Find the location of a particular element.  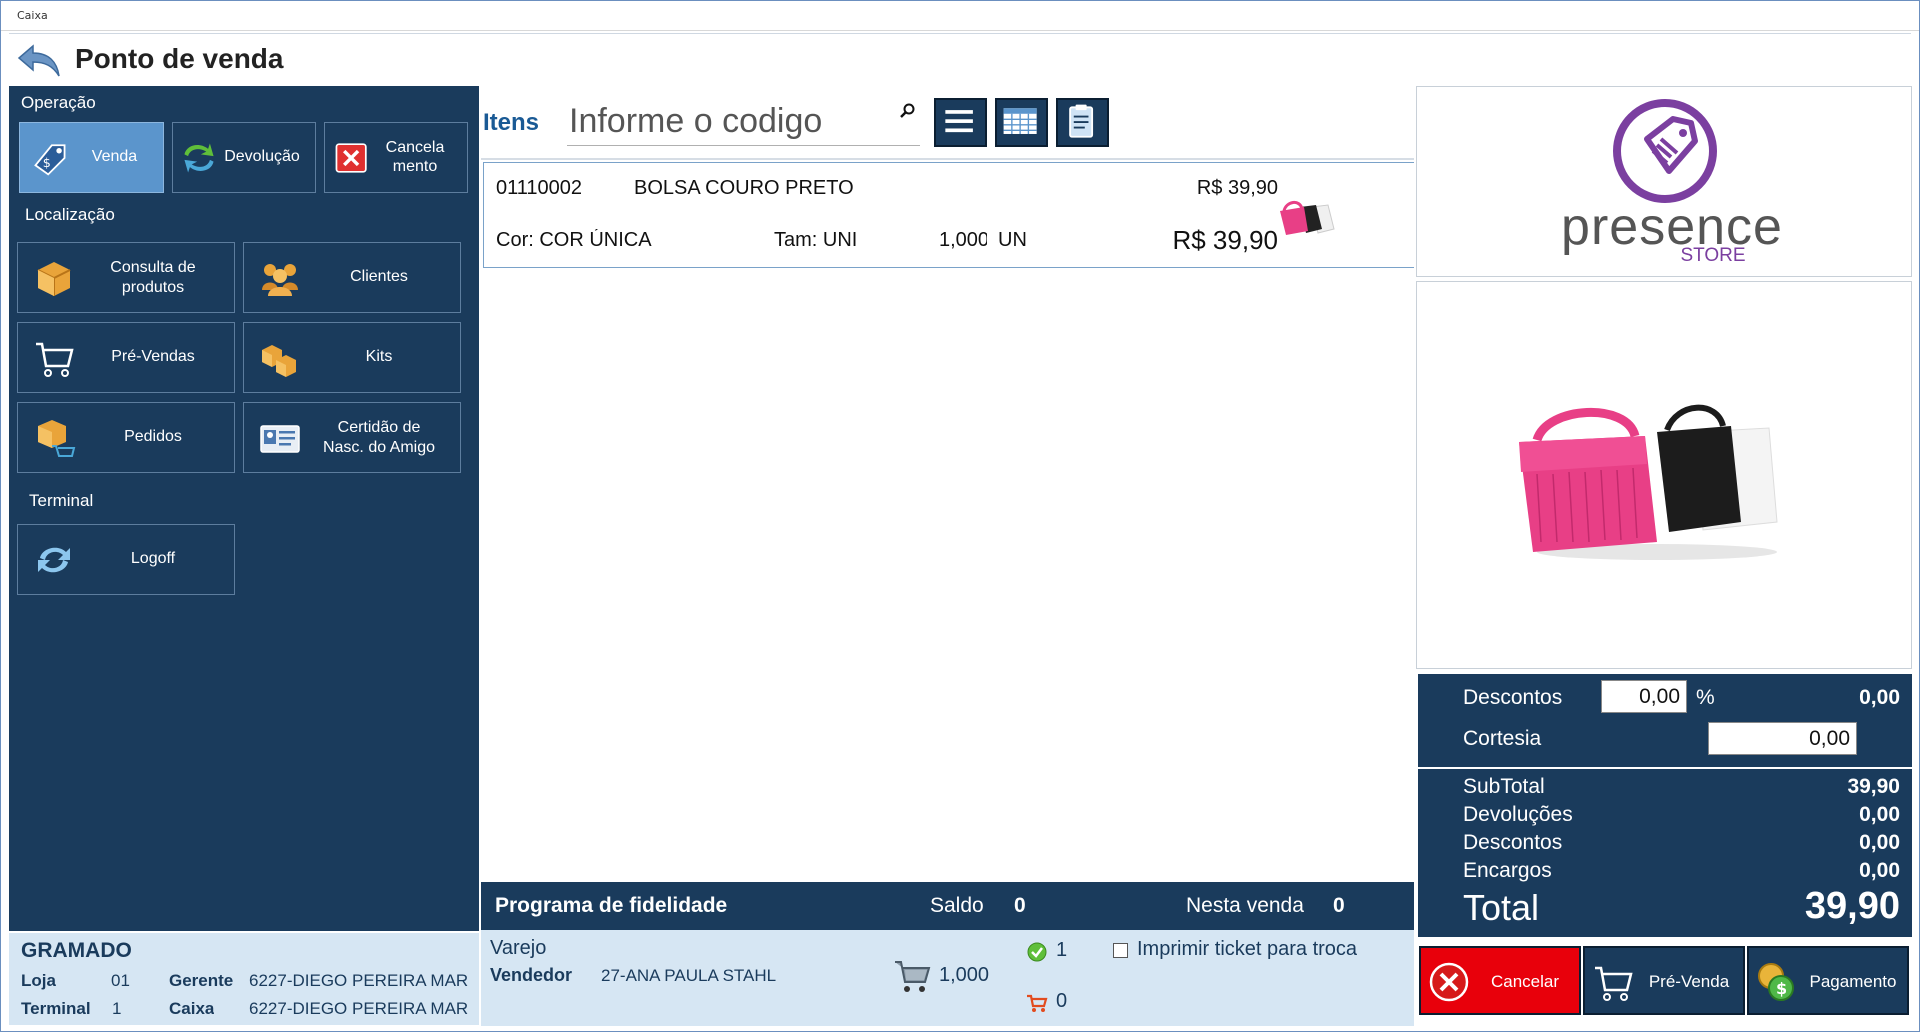

coins-money-icon: $ is located at coordinates (1776, 982).